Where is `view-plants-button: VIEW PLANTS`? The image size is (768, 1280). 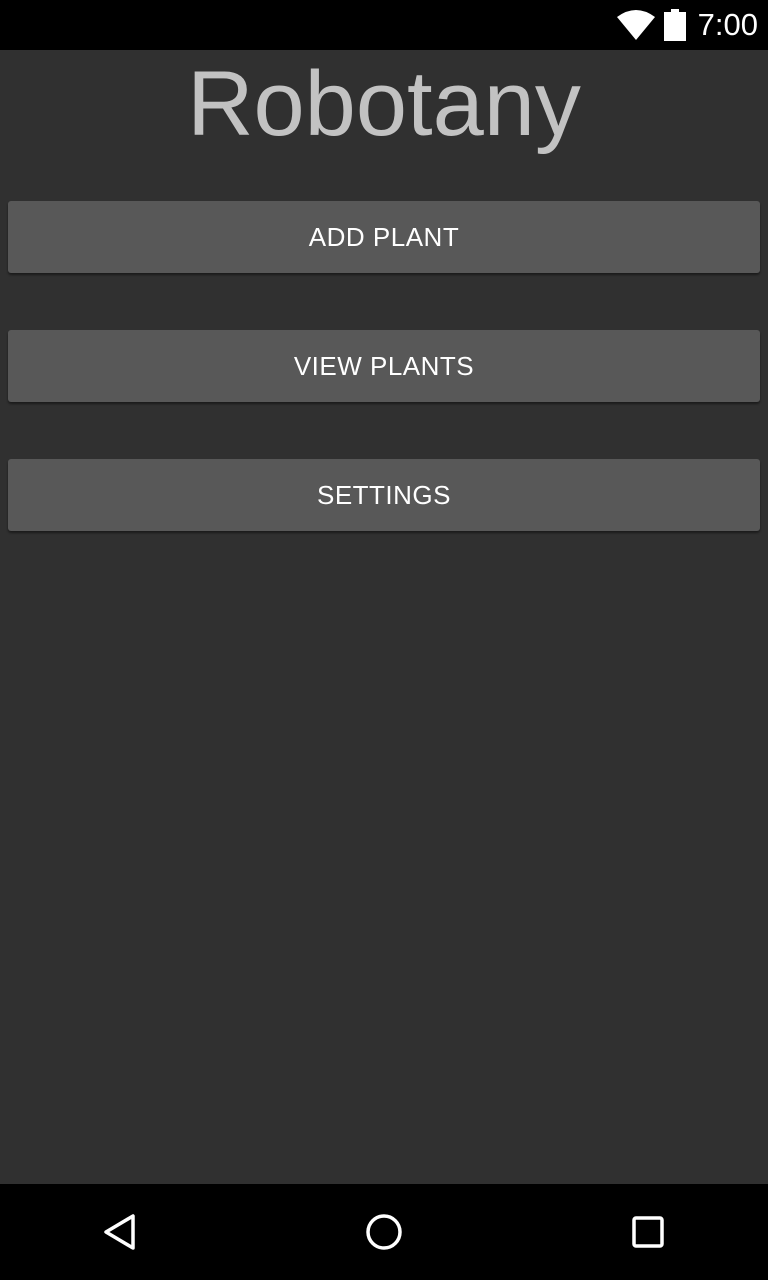 view-plants-button: VIEW PLANTS is located at coordinates (384, 366).